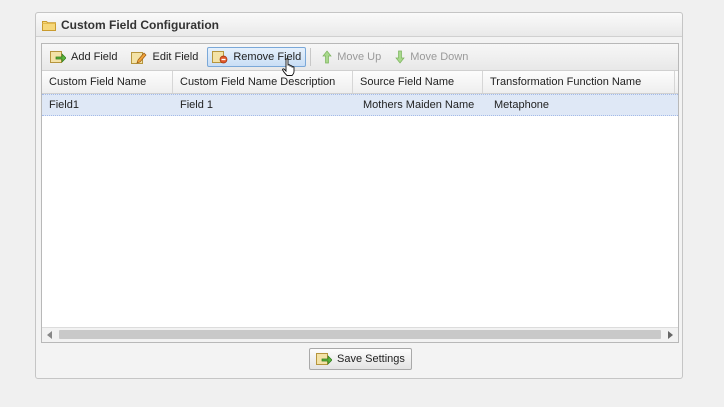 This screenshot has height=407, width=724. What do you see at coordinates (400, 57) in the screenshot?
I see `arrow-down-icon` at bounding box center [400, 57].